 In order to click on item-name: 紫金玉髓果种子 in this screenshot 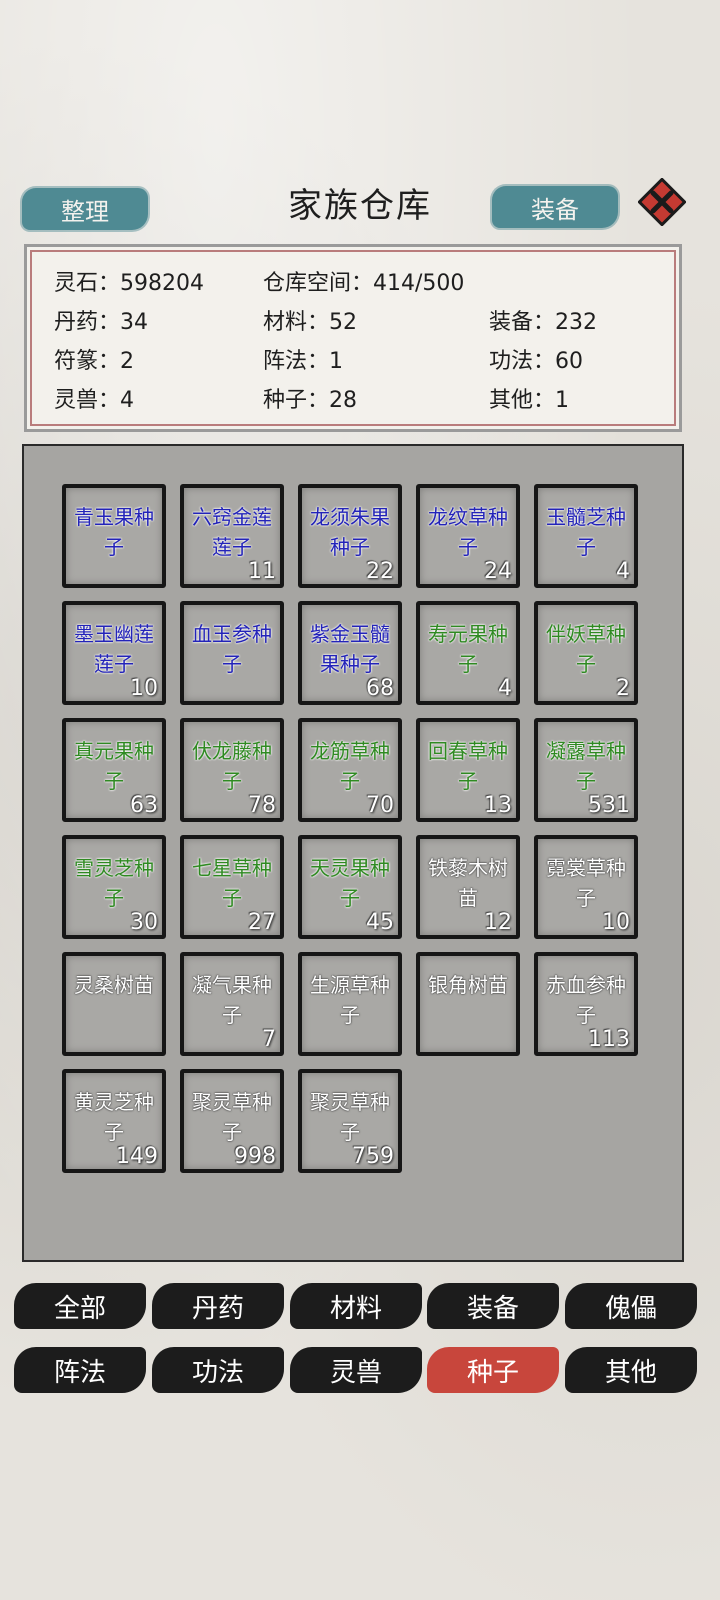, I will do `click(350, 649)`.